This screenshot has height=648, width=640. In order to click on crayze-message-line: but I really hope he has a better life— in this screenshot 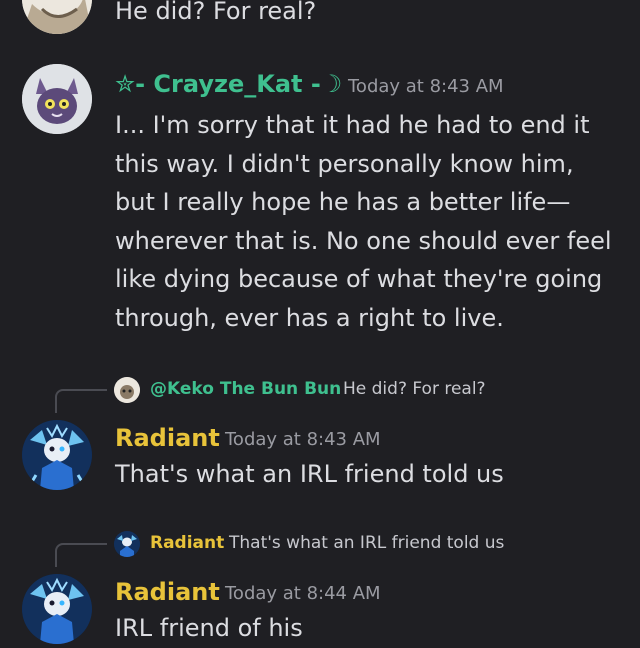, I will do `click(343, 202)`.